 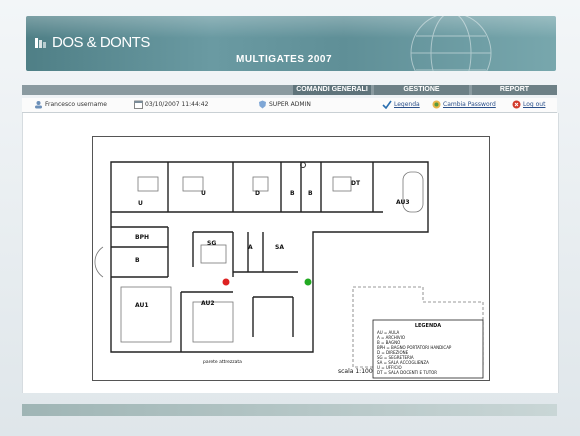 What do you see at coordinates (142, 237) in the screenshot?
I see `room-label: BPH` at bounding box center [142, 237].